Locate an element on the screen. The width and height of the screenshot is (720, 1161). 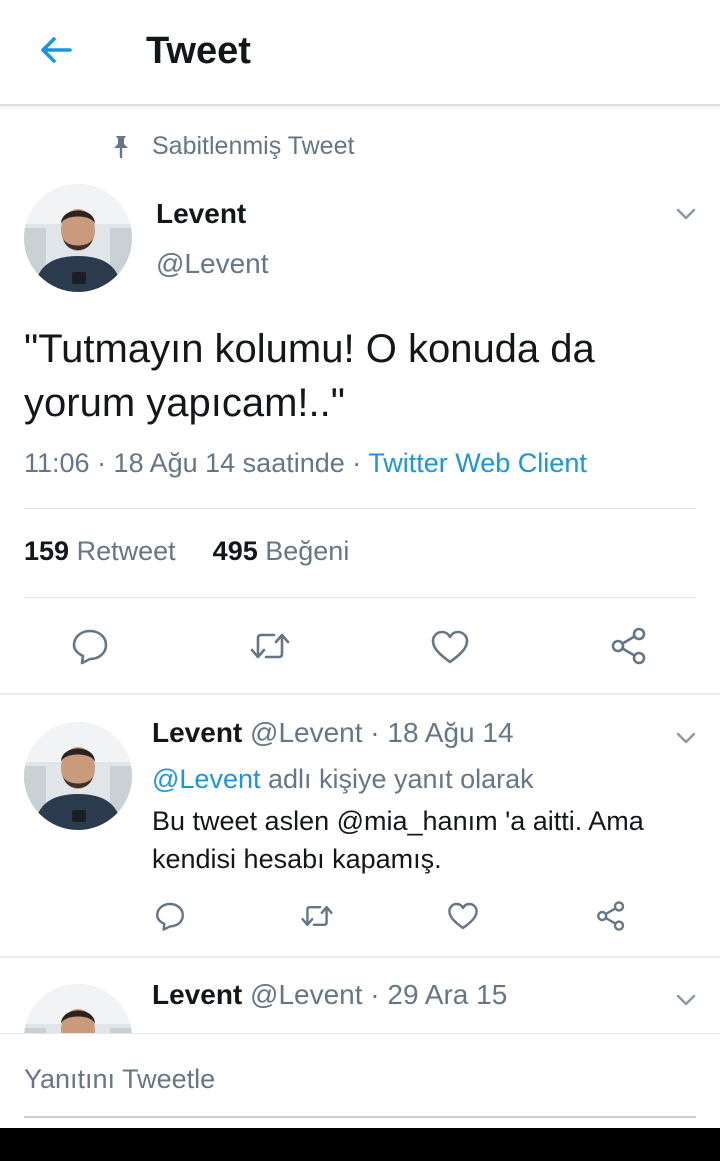
retweet-label: Retweet is located at coordinates (126, 551).